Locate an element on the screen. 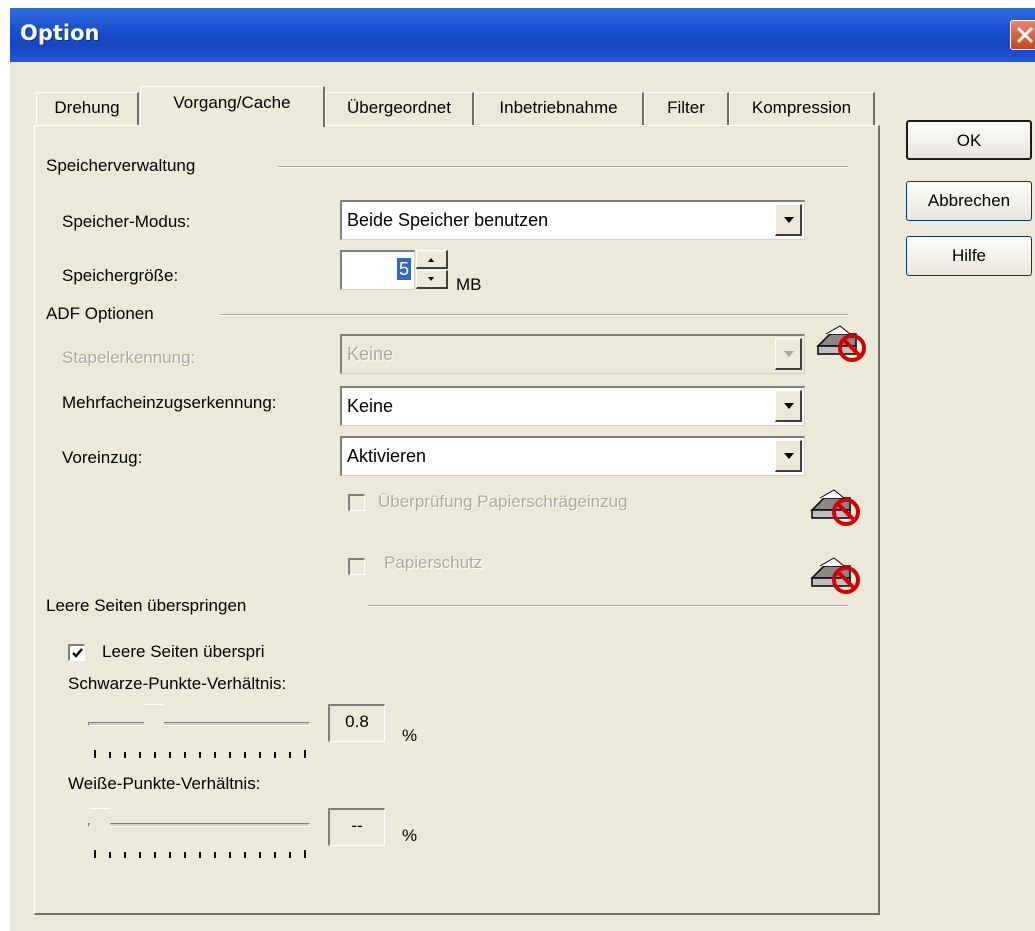  tab-drehung: Drehung is located at coordinates (87, 108).